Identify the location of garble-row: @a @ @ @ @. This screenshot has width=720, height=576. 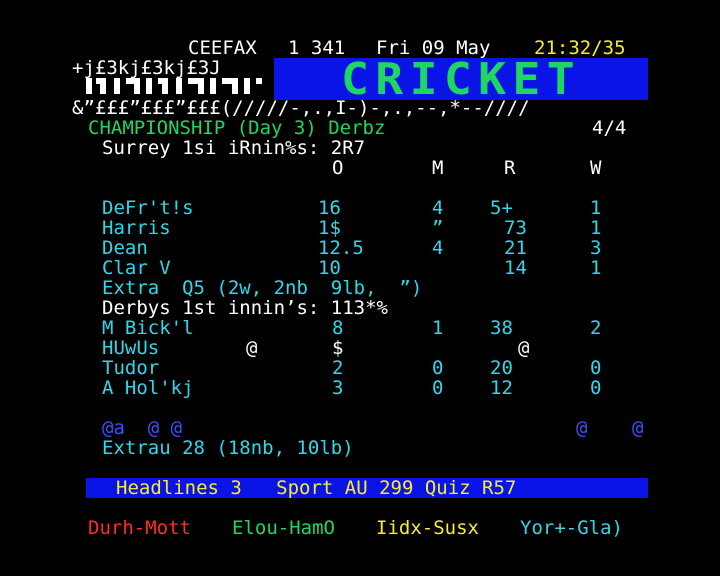
(360, 428).